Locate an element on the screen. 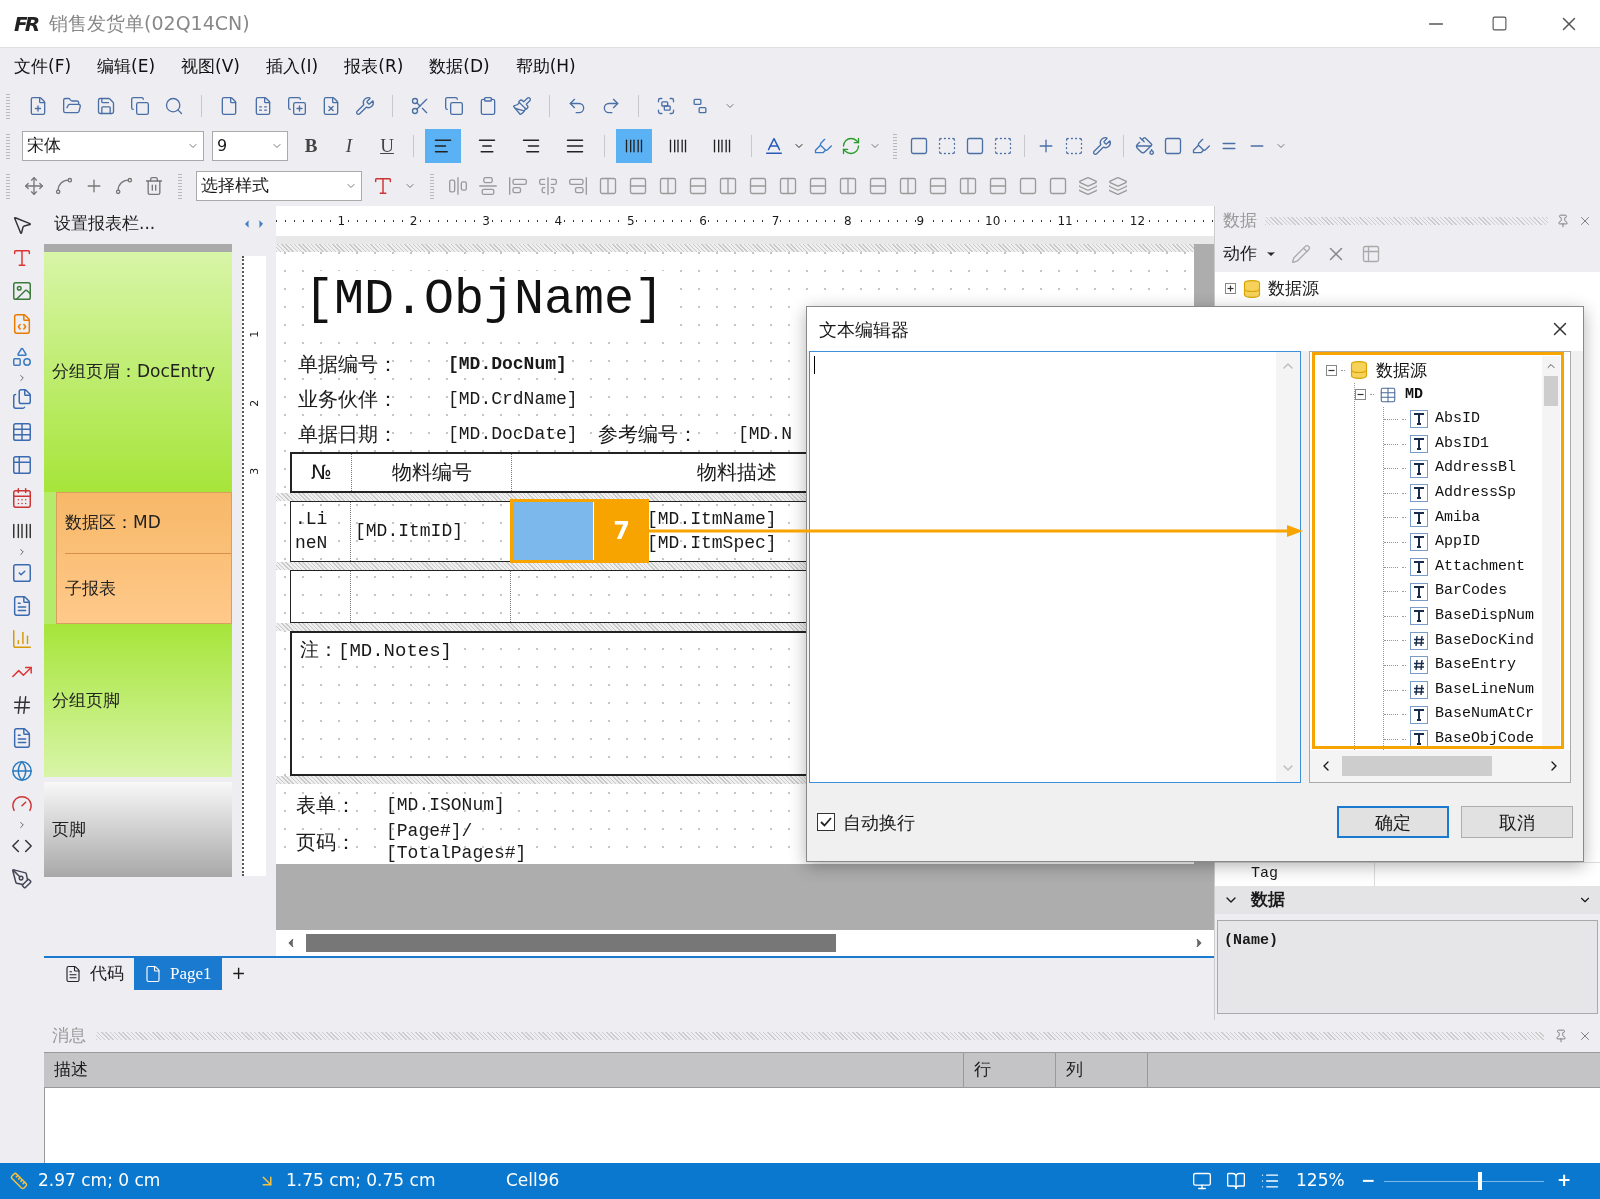 Image resolution: width=1600 pixels, height=1199 pixels. menu-item: 插入(I) is located at coordinates (292, 67).